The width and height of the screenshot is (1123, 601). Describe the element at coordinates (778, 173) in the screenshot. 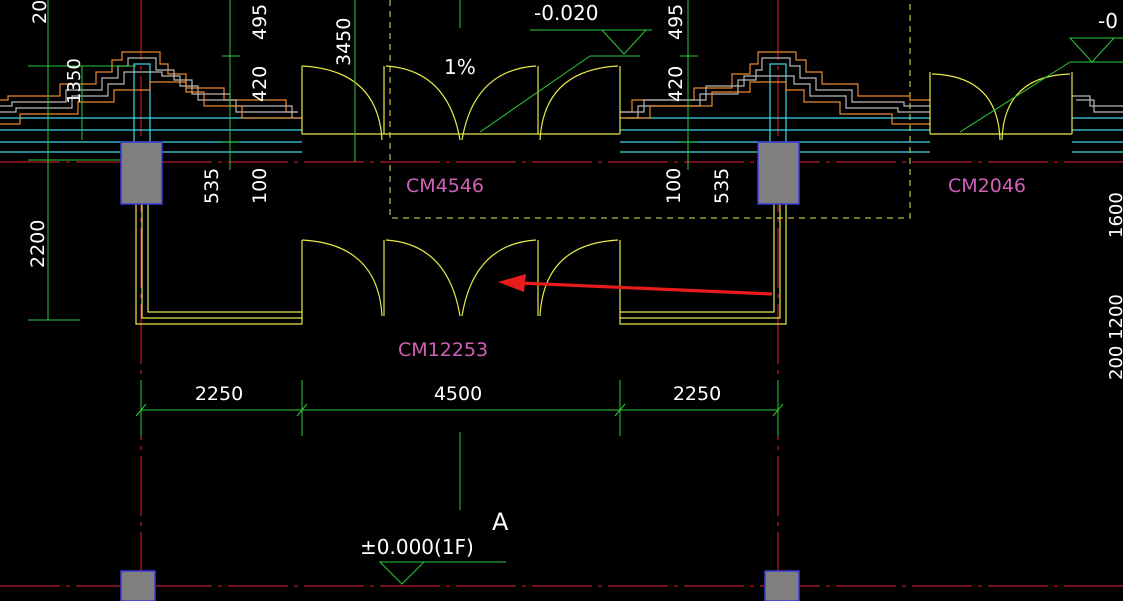

I see `column-right-upper` at that location.